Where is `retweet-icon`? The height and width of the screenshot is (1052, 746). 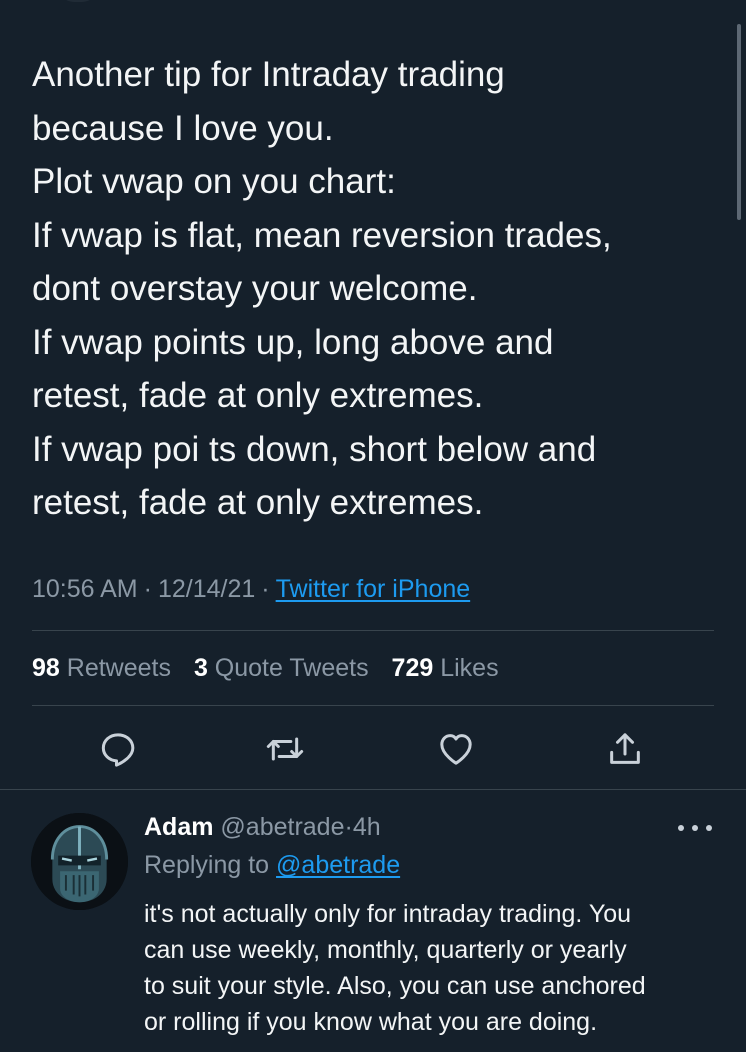 retweet-icon is located at coordinates (285, 749).